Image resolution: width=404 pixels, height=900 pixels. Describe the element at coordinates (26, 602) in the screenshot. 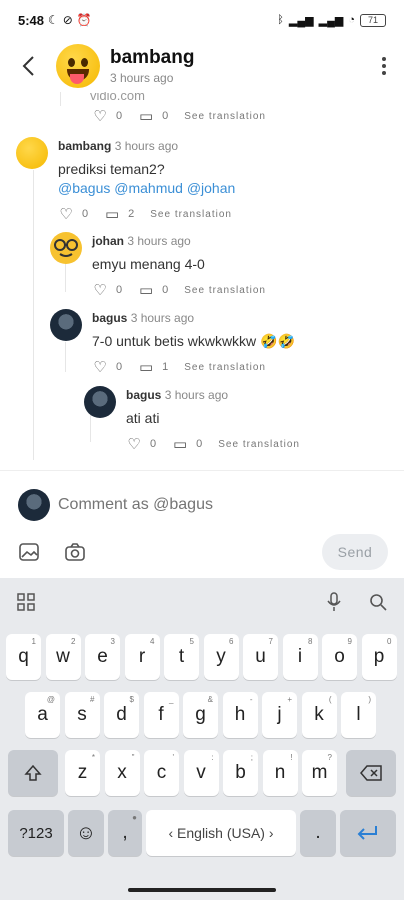

I see `grid-icon` at that location.